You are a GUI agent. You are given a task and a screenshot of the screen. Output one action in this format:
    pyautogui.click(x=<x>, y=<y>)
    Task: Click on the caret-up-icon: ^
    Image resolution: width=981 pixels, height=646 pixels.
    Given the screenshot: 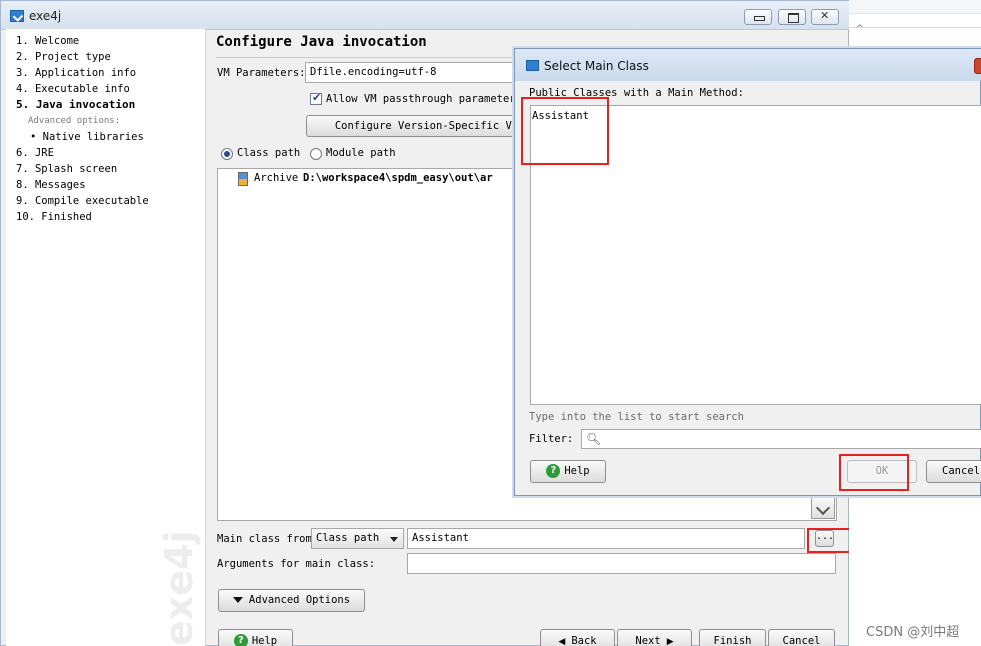 What is the action you would take?
    pyautogui.click(x=860, y=29)
    